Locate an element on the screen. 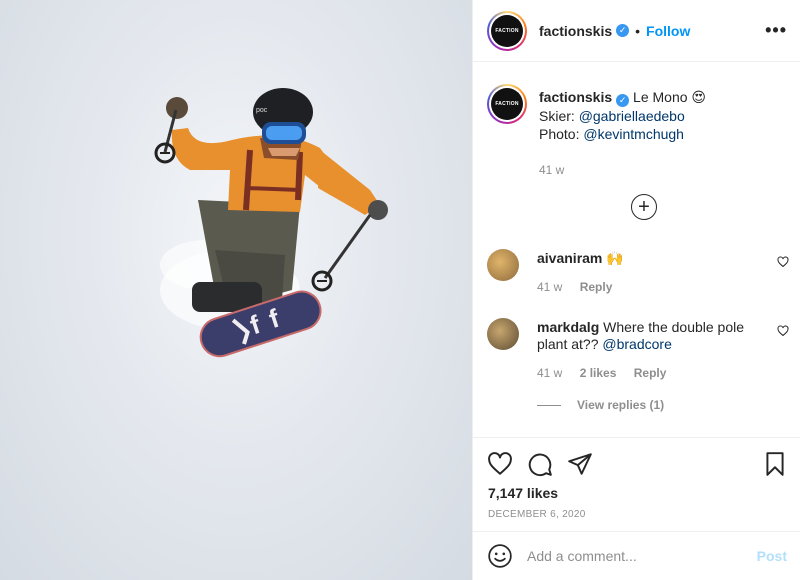 The height and width of the screenshot is (580, 800). smiley-icon is located at coordinates (500, 556).